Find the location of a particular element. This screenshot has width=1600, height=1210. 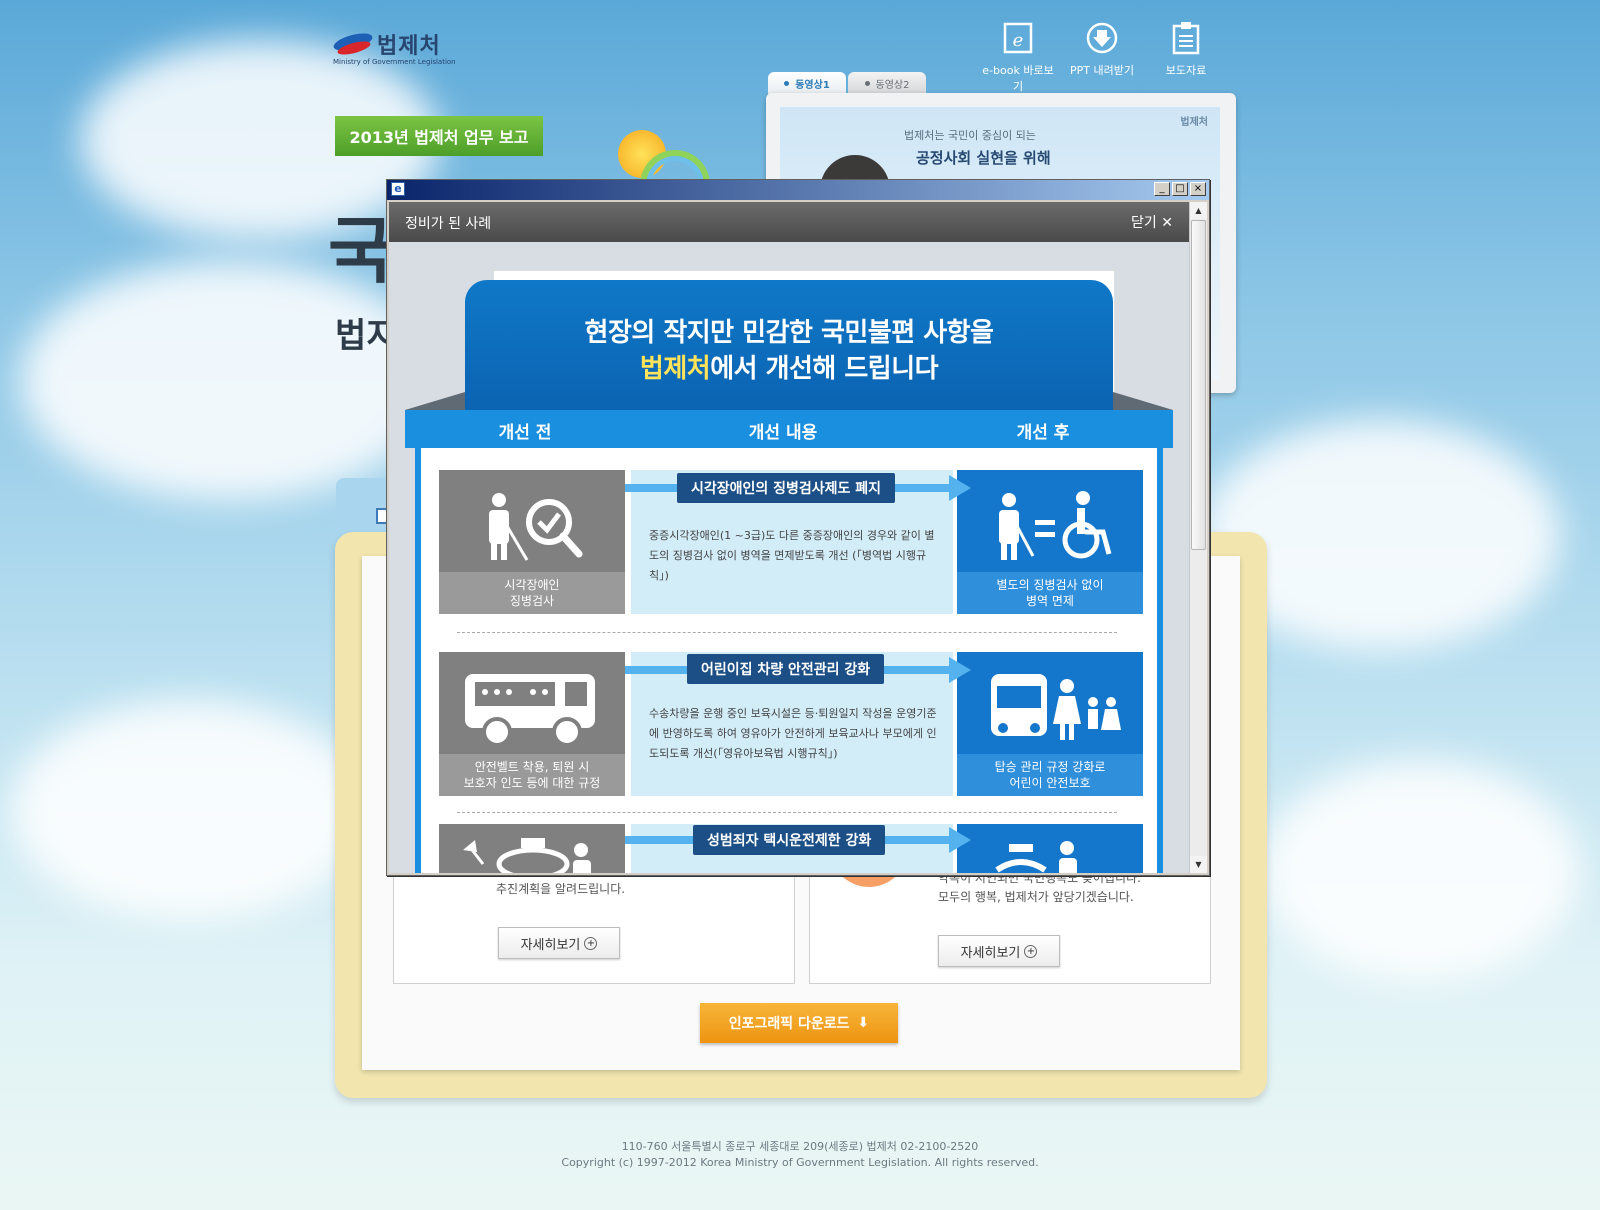

row-title: 시각장애인의 징병검사제도 폐지 is located at coordinates (786, 488).